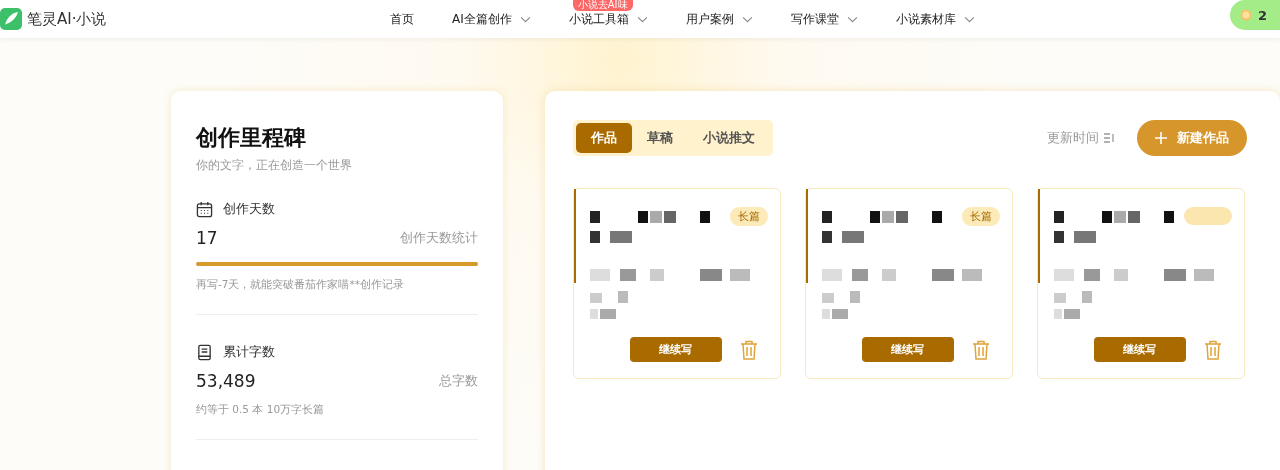 This screenshot has width=1280, height=470. What do you see at coordinates (1207, 216) in the screenshot?
I see `pixelated-tag` at bounding box center [1207, 216].